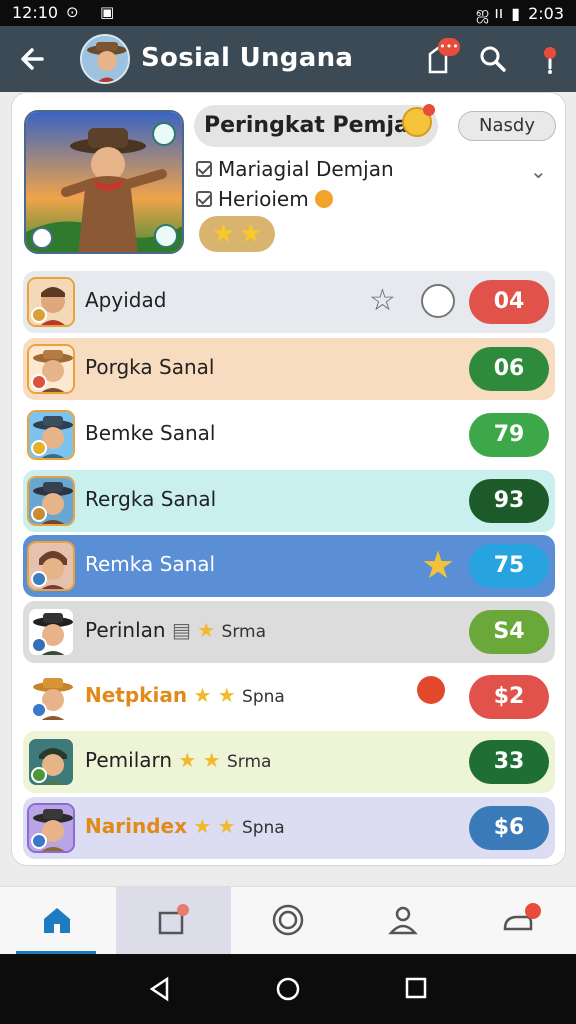 This screenshot has width=576, height=1024. What do you see at coordinates (150, 367) in the screenshot?
I see `player-name: Porgka Sanal` at bounding box center [150, 367].